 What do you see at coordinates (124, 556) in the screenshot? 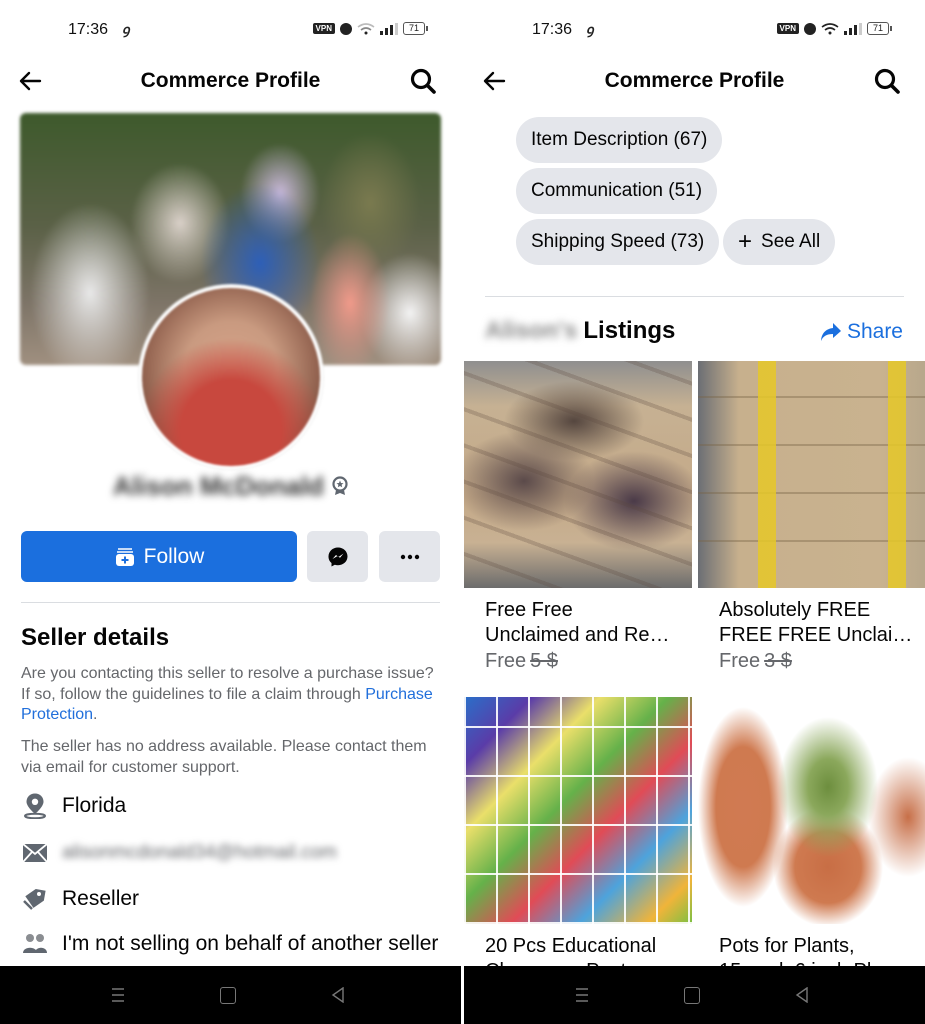
I see `follow-store-icon` at bounding box center [124, 556].